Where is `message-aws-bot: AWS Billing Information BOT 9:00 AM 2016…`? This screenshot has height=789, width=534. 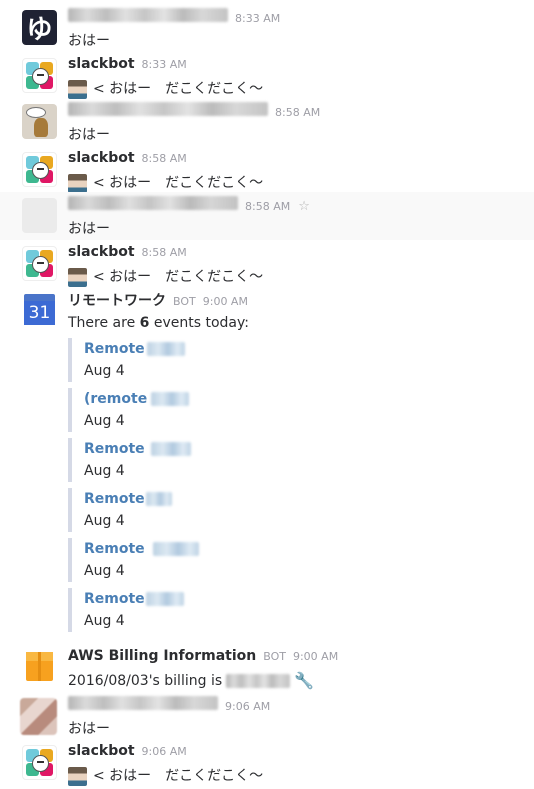 message-aws-bot: AWS Billing Information BOT 9:00 AM 2016… is located at coordinates (267, 670).